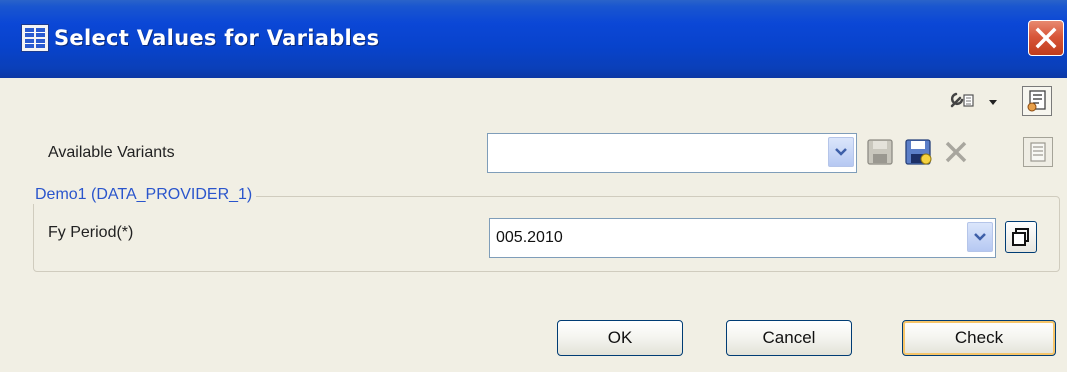 The height and width of the screenshot is (372, 1067). Describe the element at coordinates (918, 152) in the screenshot. I see `save-as-variant-icon` at that location.